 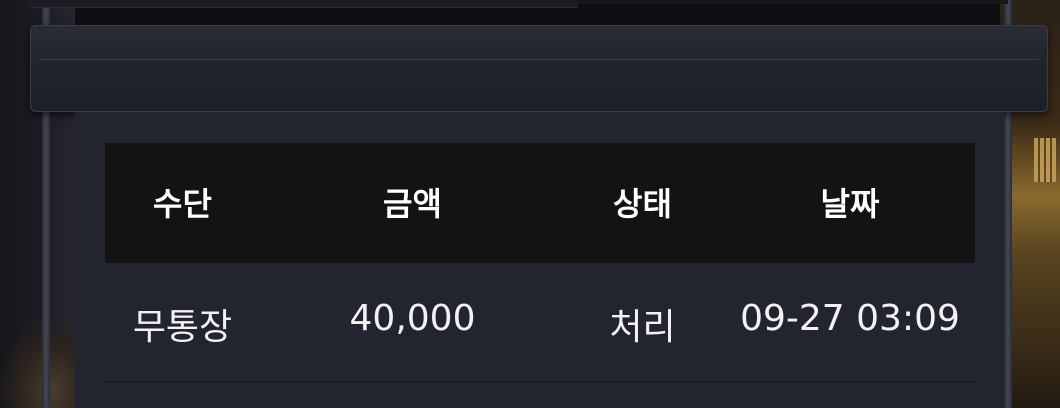 What do you see at coordinates (412, 204) in the screenshot?
I see `header-amount: 금액` at bounding box center [412, 204].